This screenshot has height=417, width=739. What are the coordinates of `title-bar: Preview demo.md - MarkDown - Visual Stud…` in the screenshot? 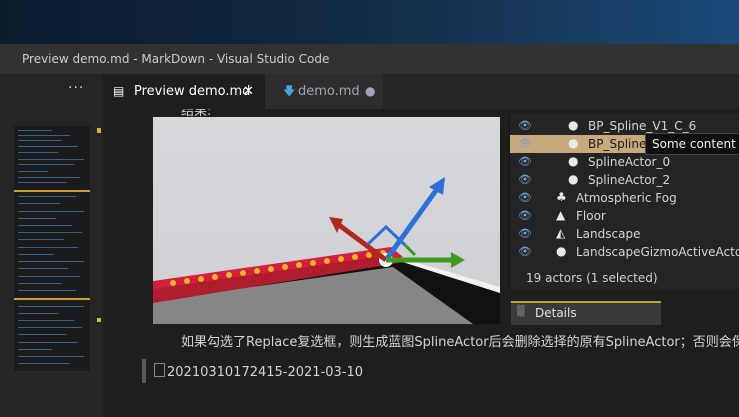 It's located at (369, 59).